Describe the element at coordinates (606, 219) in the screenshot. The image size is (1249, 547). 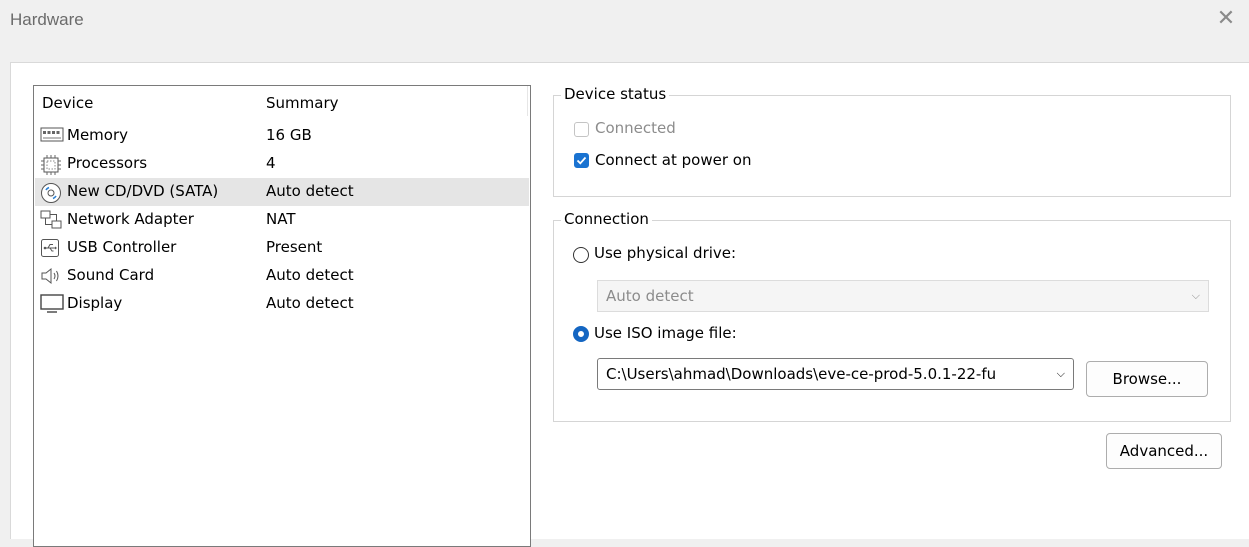
I see `connection-legend: Connection` at that location.